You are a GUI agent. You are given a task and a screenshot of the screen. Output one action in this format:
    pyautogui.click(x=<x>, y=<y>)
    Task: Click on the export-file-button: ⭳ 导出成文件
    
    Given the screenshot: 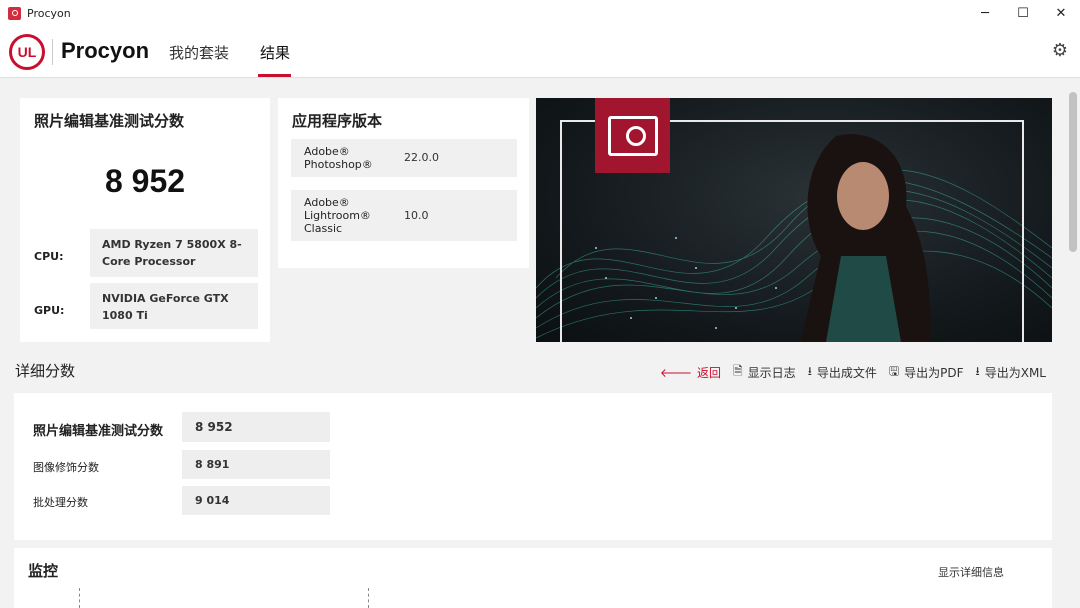 What is the action you would take?
    pyautogui.click(x=842, y=372)
    